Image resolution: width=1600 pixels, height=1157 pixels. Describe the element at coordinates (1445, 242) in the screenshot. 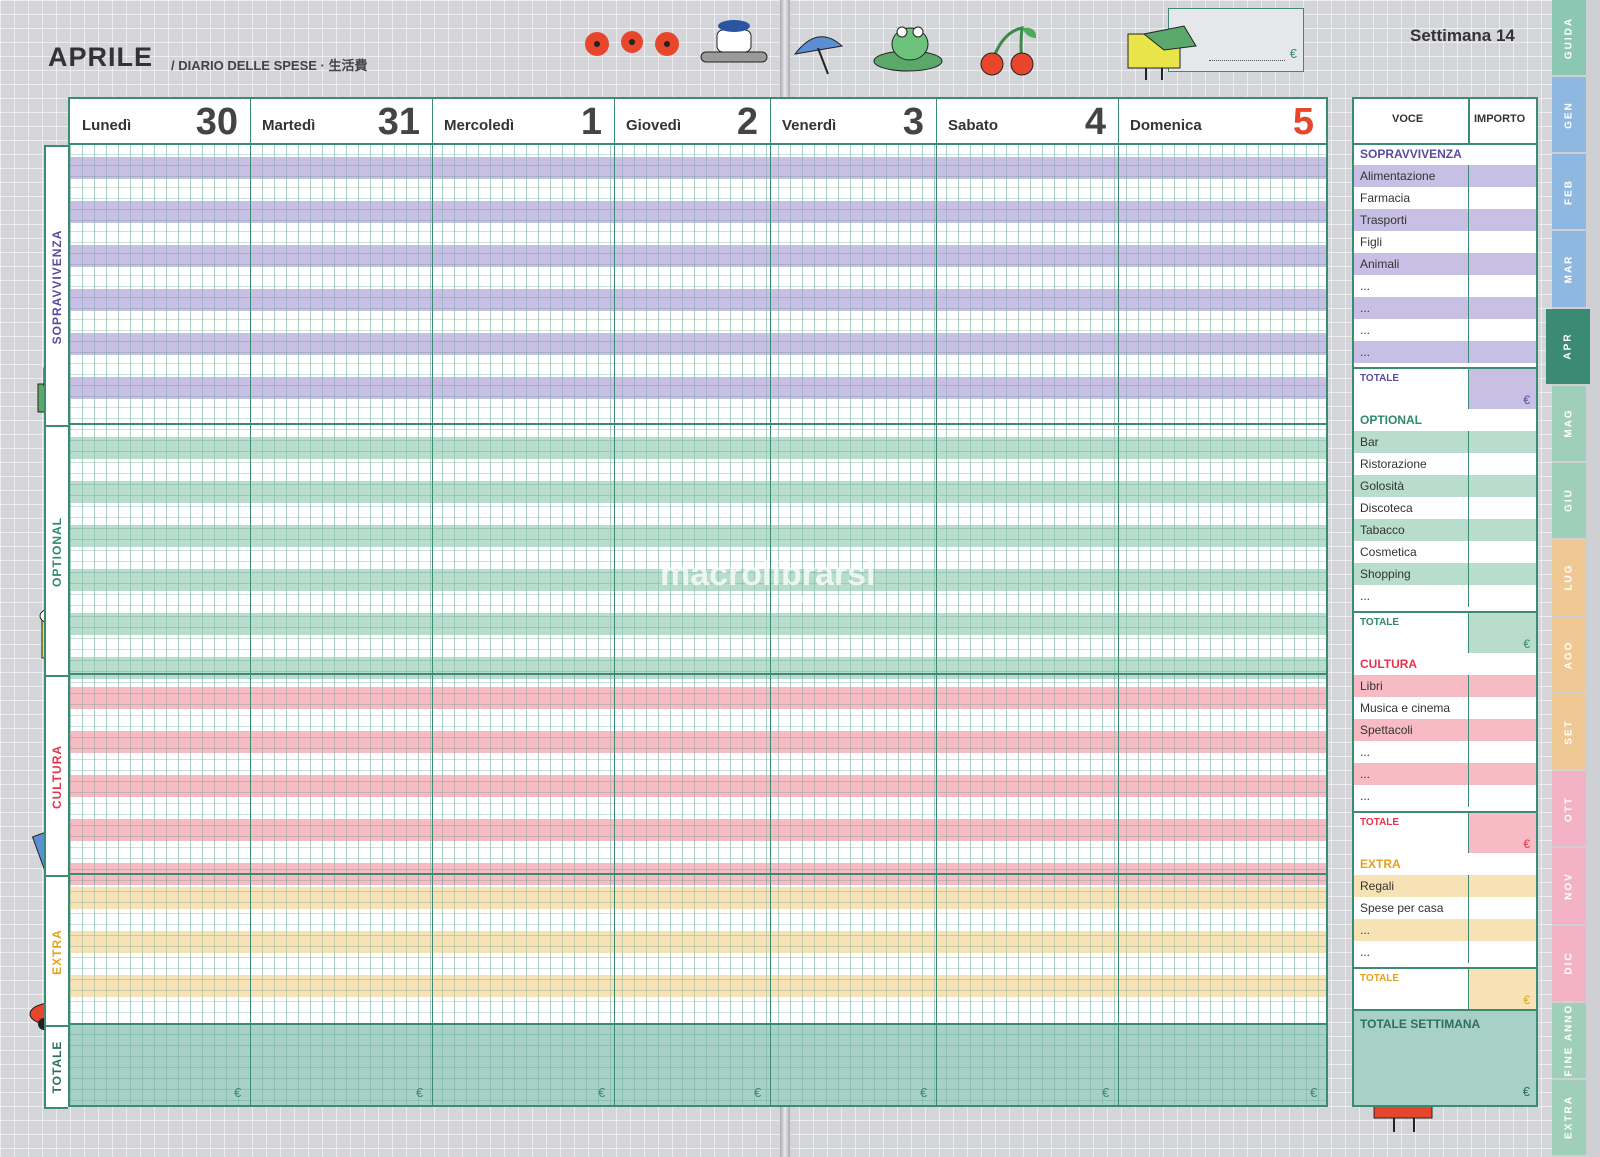

I see `summary-row: Figli` at that location.